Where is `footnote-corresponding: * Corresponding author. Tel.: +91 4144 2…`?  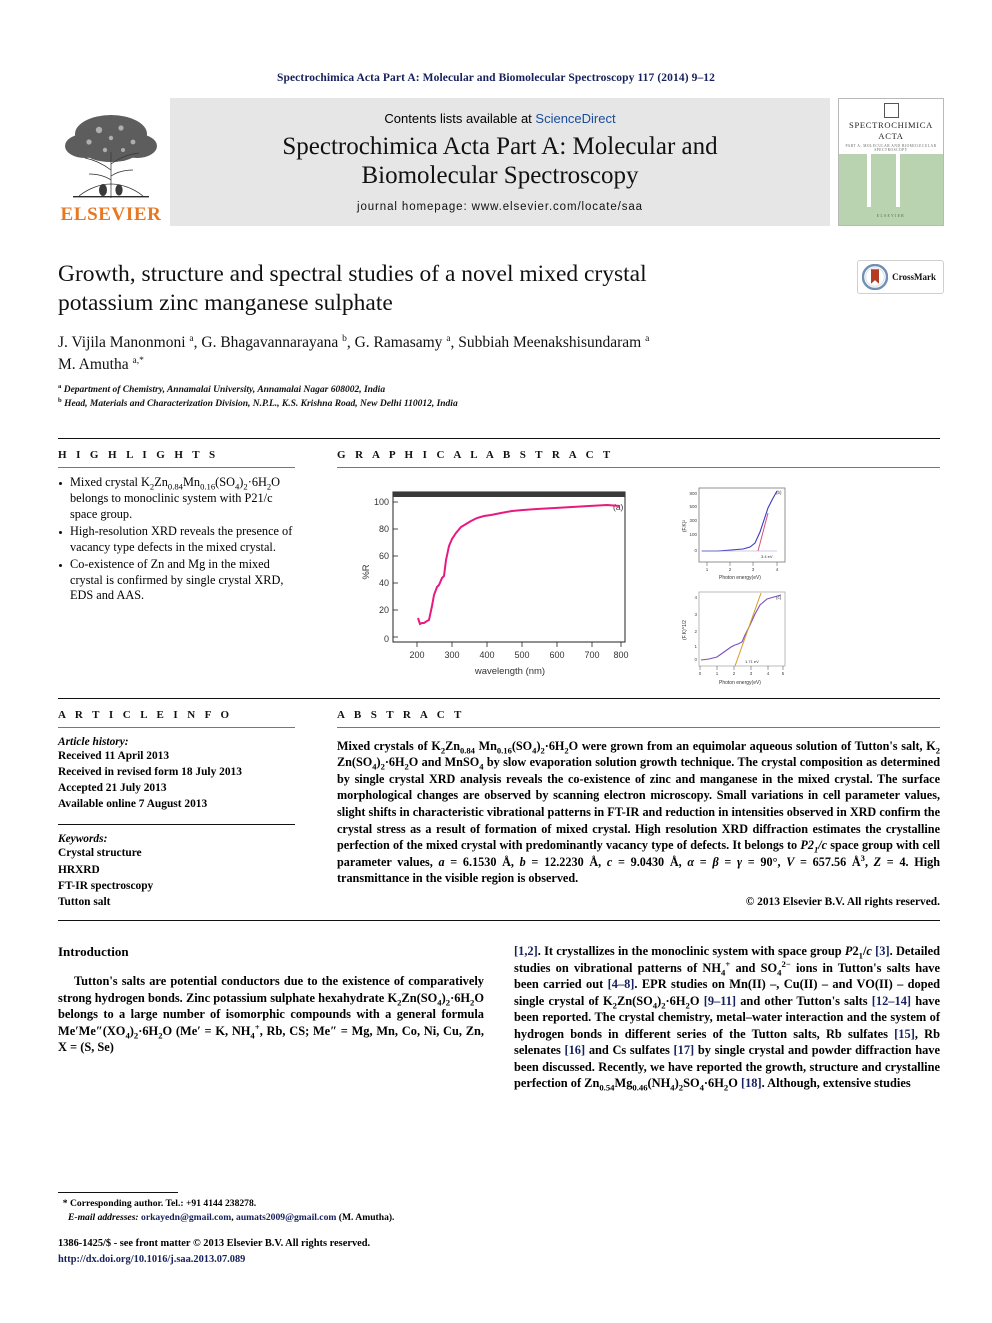 footnote-corresponding: * Corresponding author. Tel.: +91 4144 2… is located at coordinates (157, 1203).